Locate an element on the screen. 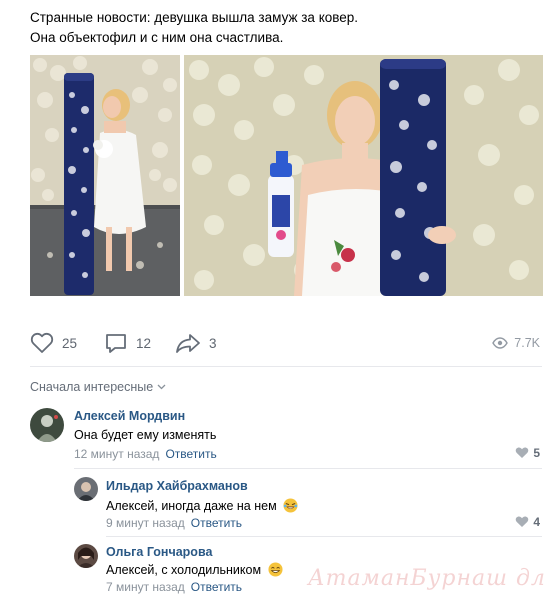  comment-text: Алексей, иногда даже на нем is located at coordinates (202, 505).